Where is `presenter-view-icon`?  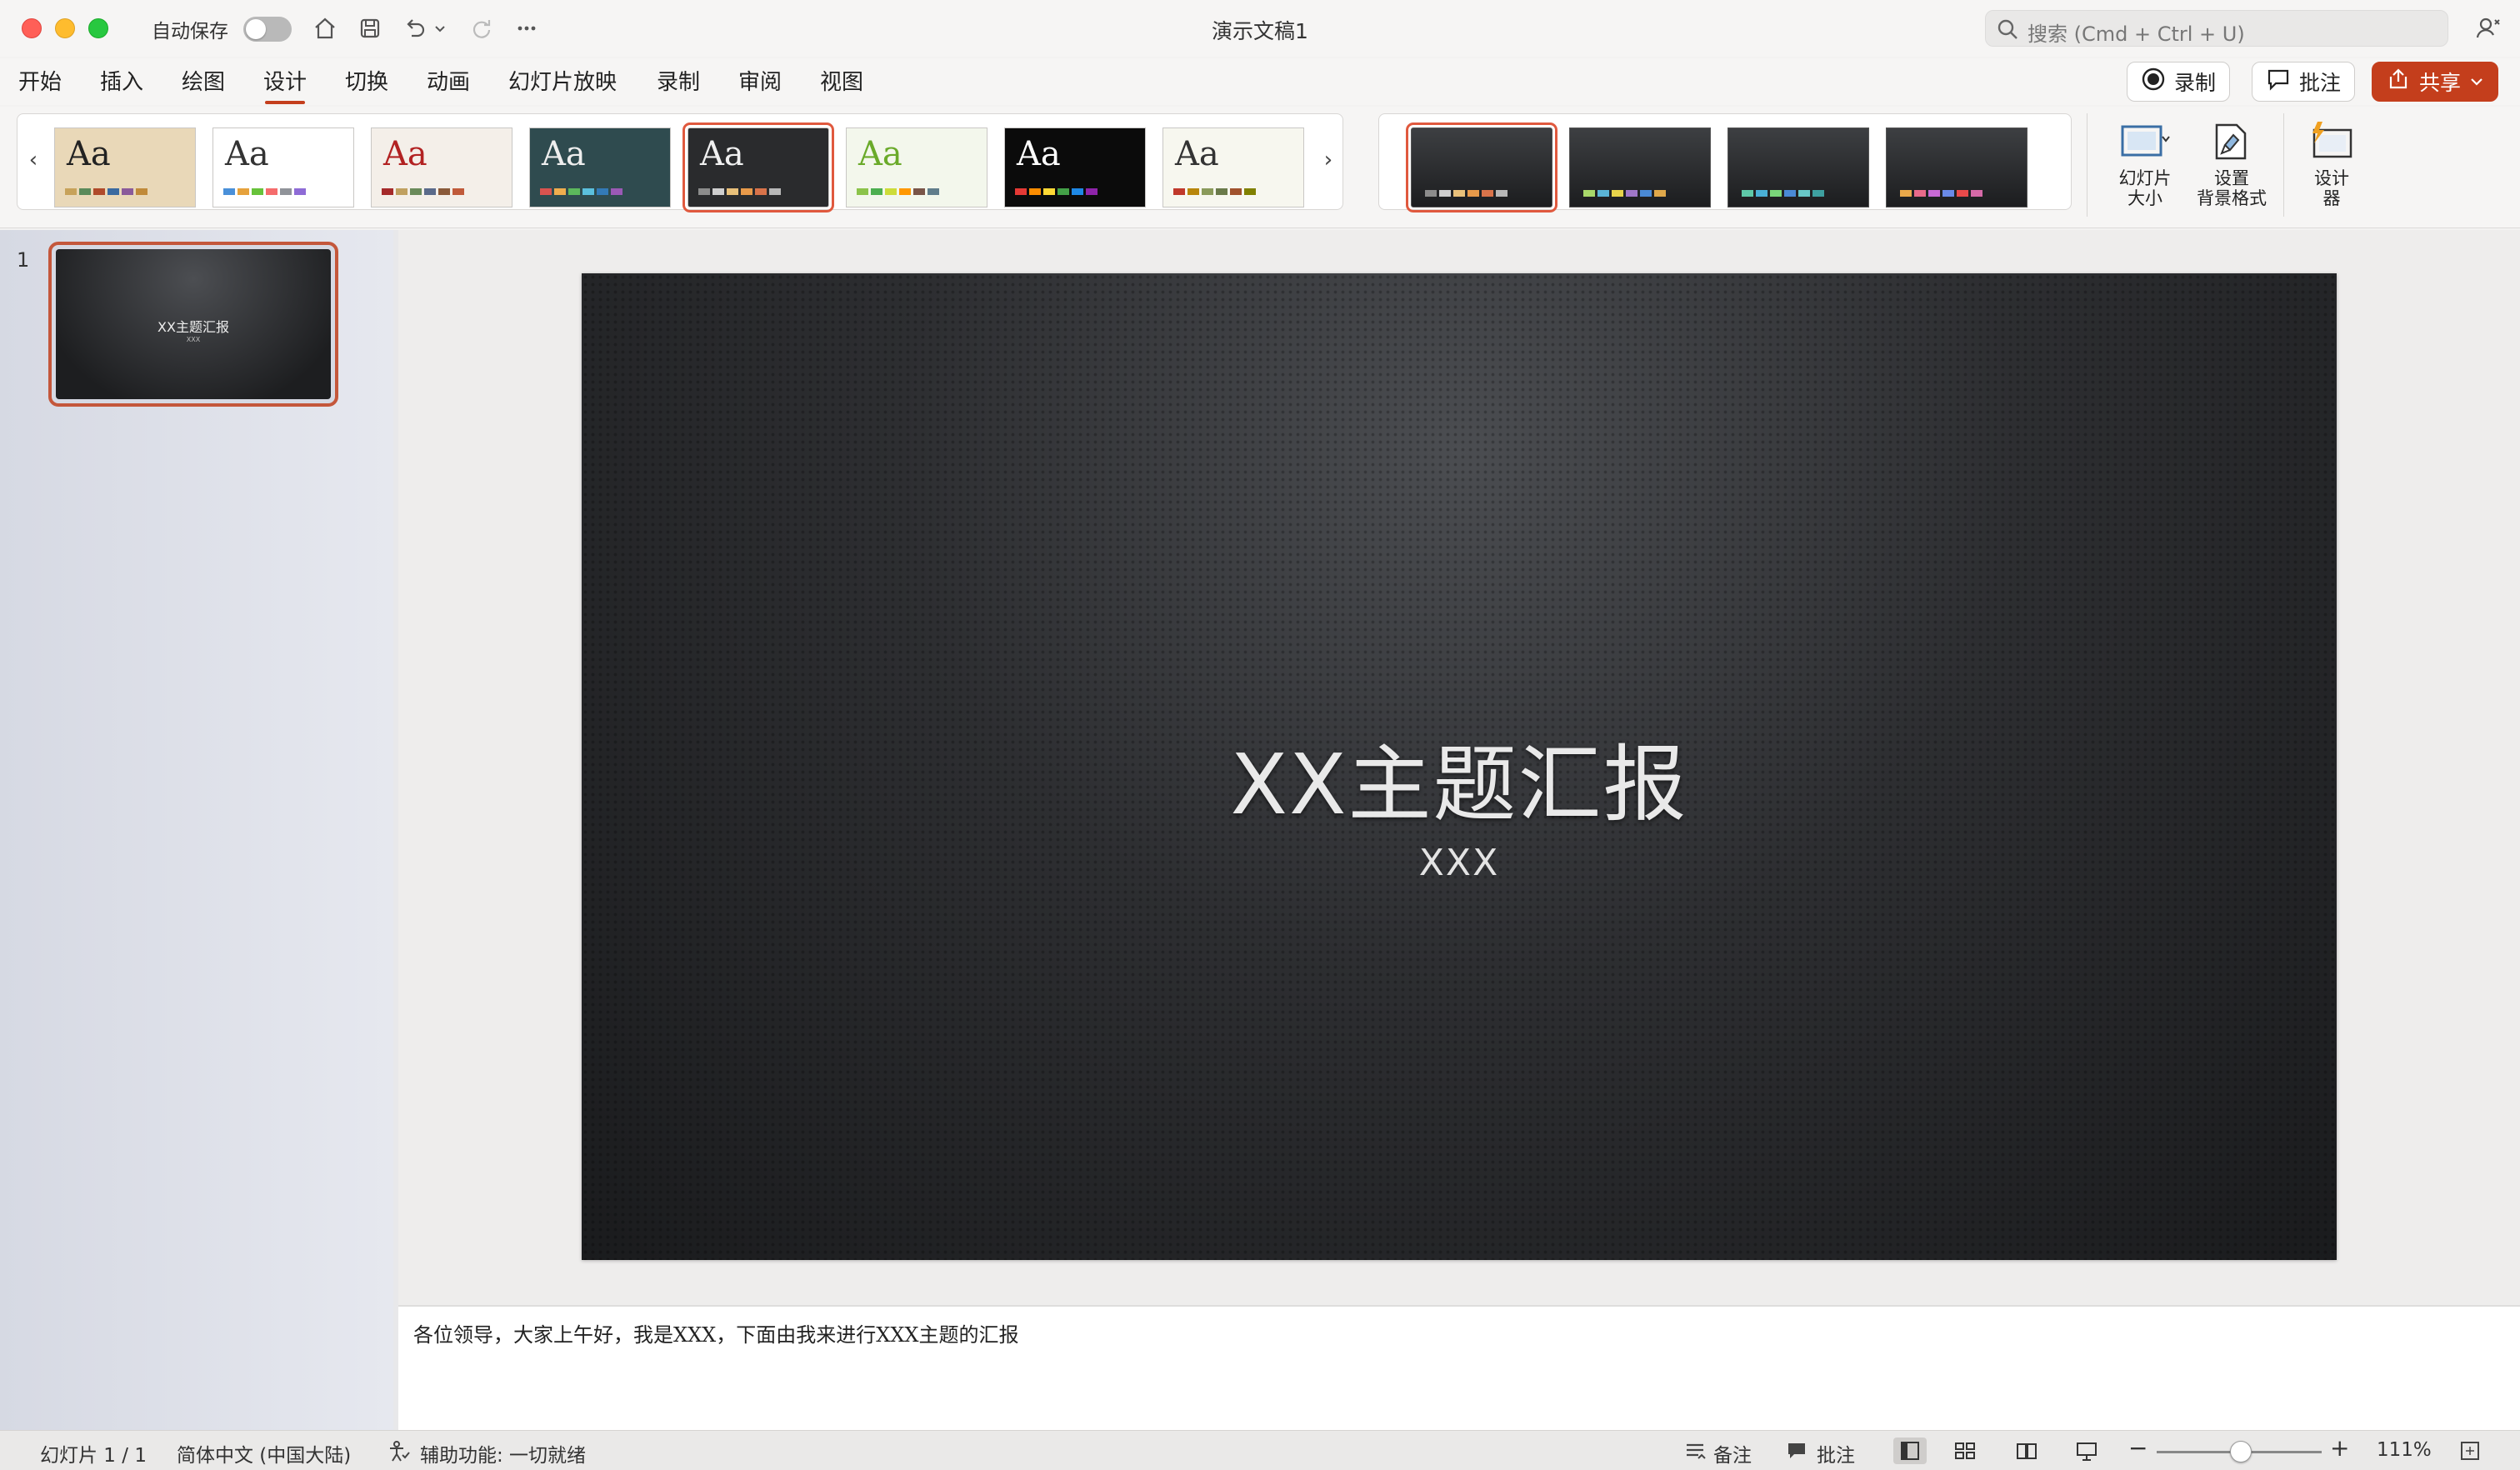 presenter-view-icon is located at coordinates (2086, 1451).